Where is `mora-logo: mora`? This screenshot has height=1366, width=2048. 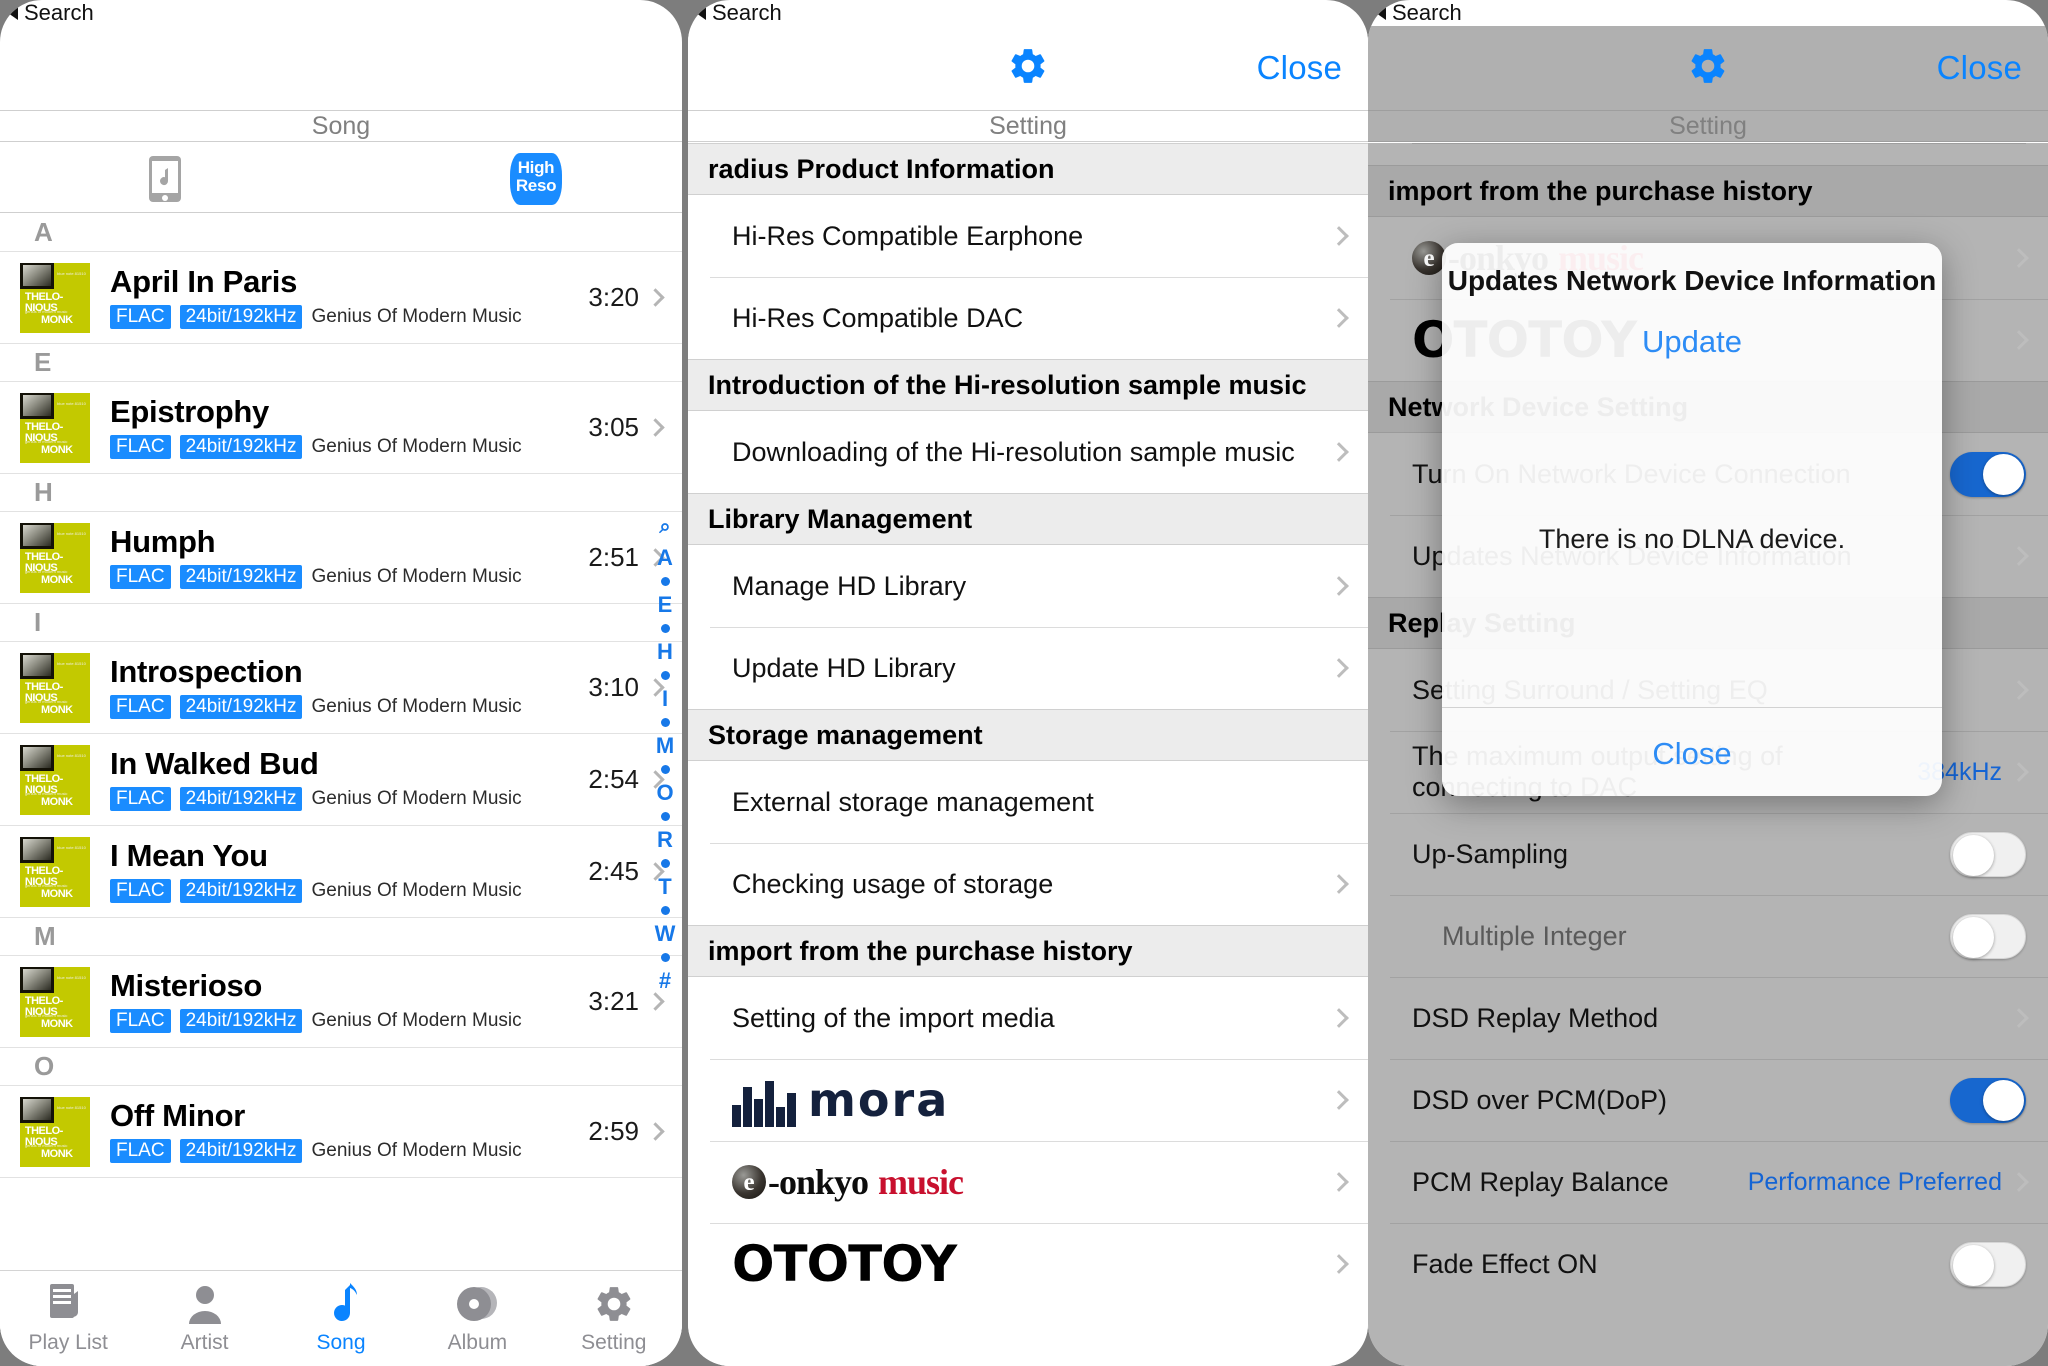 mora-logo: mora is located at coordinates (1032, 1100).